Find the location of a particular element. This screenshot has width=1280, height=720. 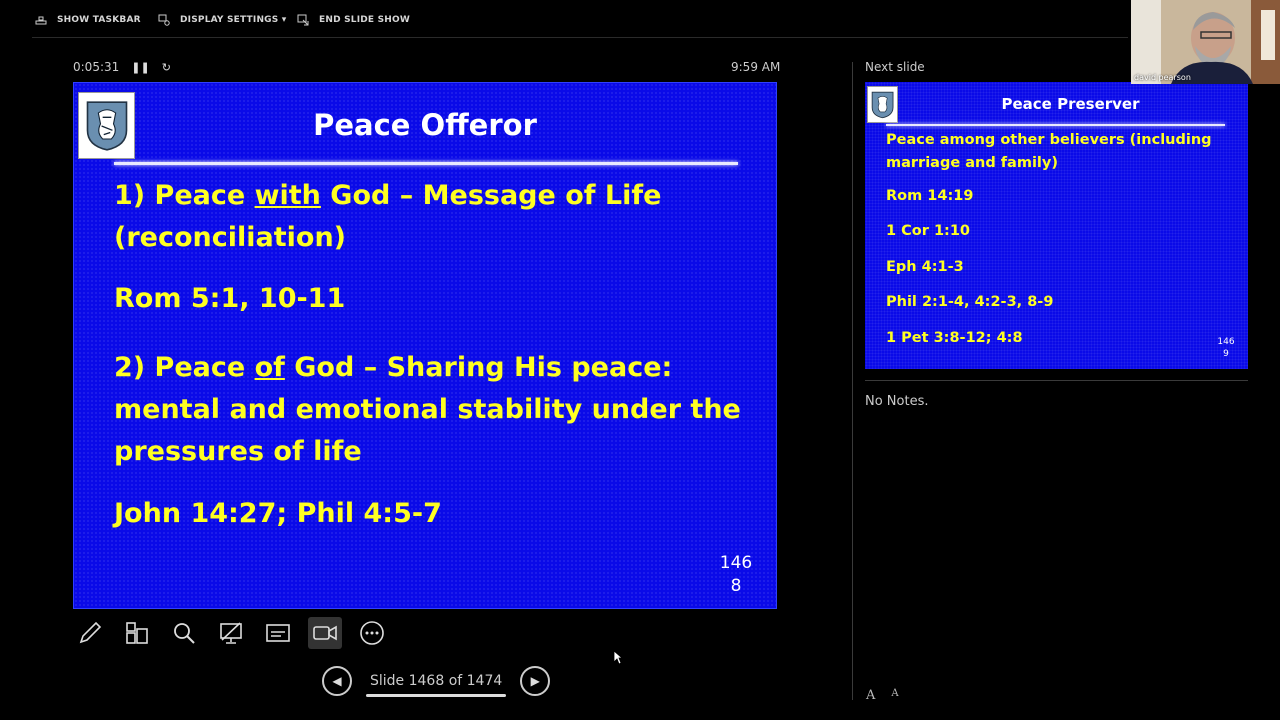

next-ref-5: 1 Pet 3:8-12; 4:8 is located at coordinates (954, 338).